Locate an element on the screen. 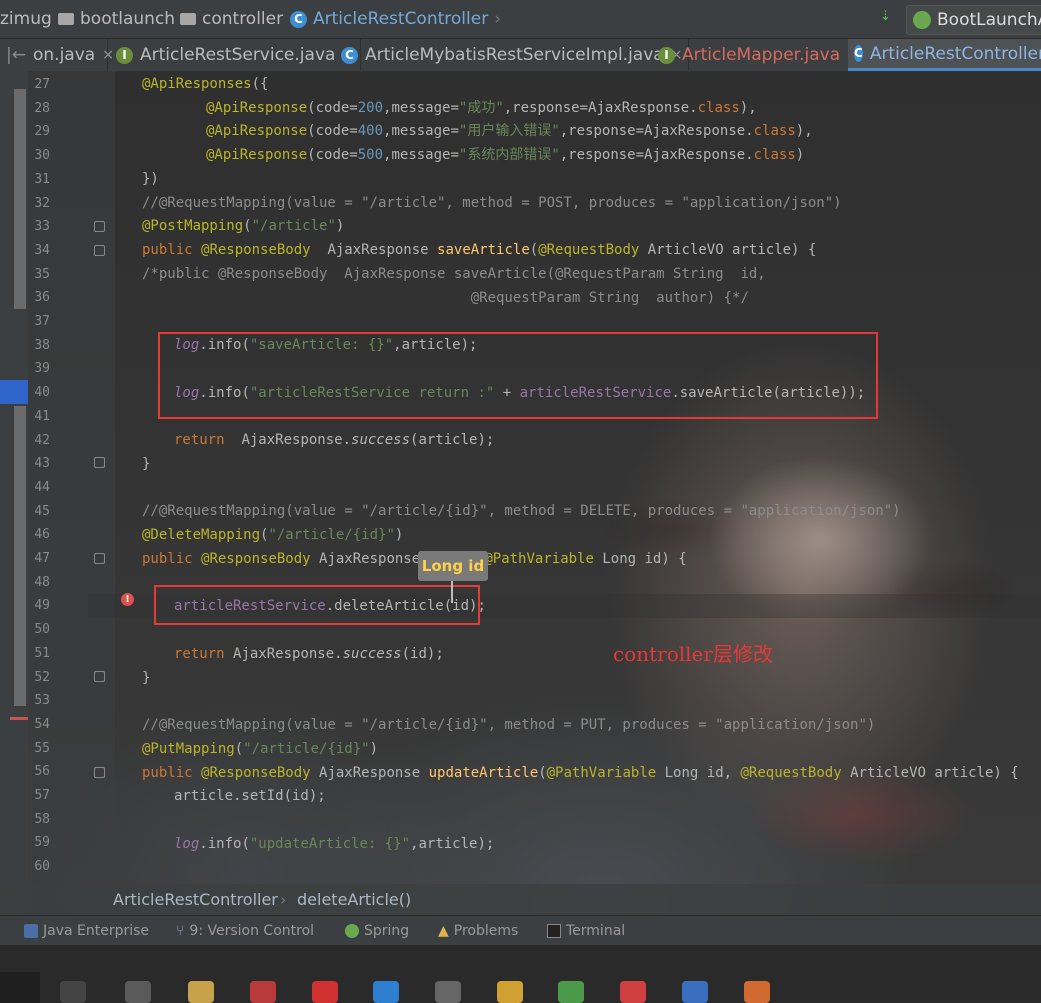 The height and width of the screenshot is (1003, 1041). code-line-52: } is located at coordinates (146, 678).